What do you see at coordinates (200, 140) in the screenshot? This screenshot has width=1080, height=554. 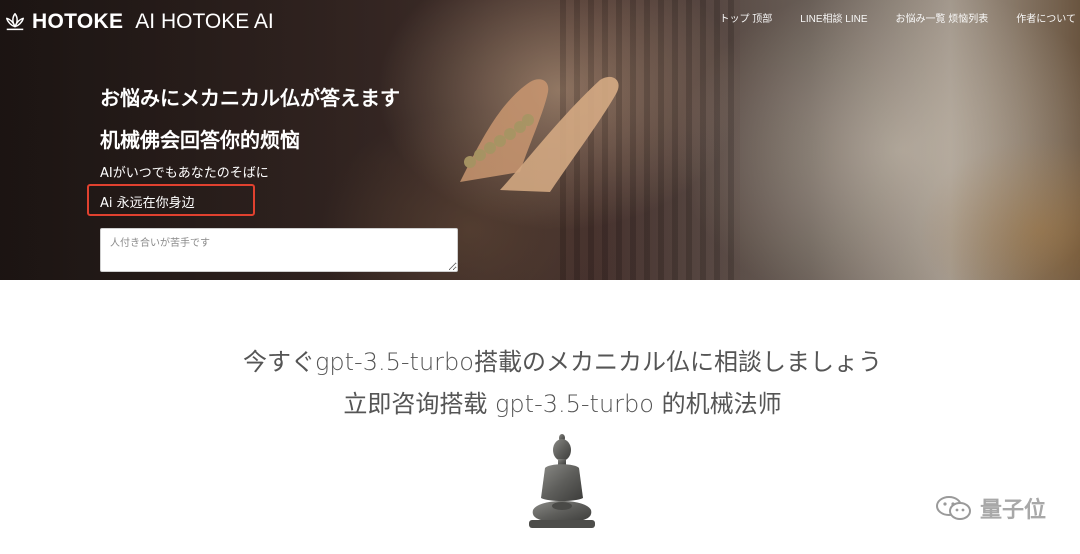 I see `hero-title-zh: 机械佛会回答你的烦恼` at bounding box center [200, 140].